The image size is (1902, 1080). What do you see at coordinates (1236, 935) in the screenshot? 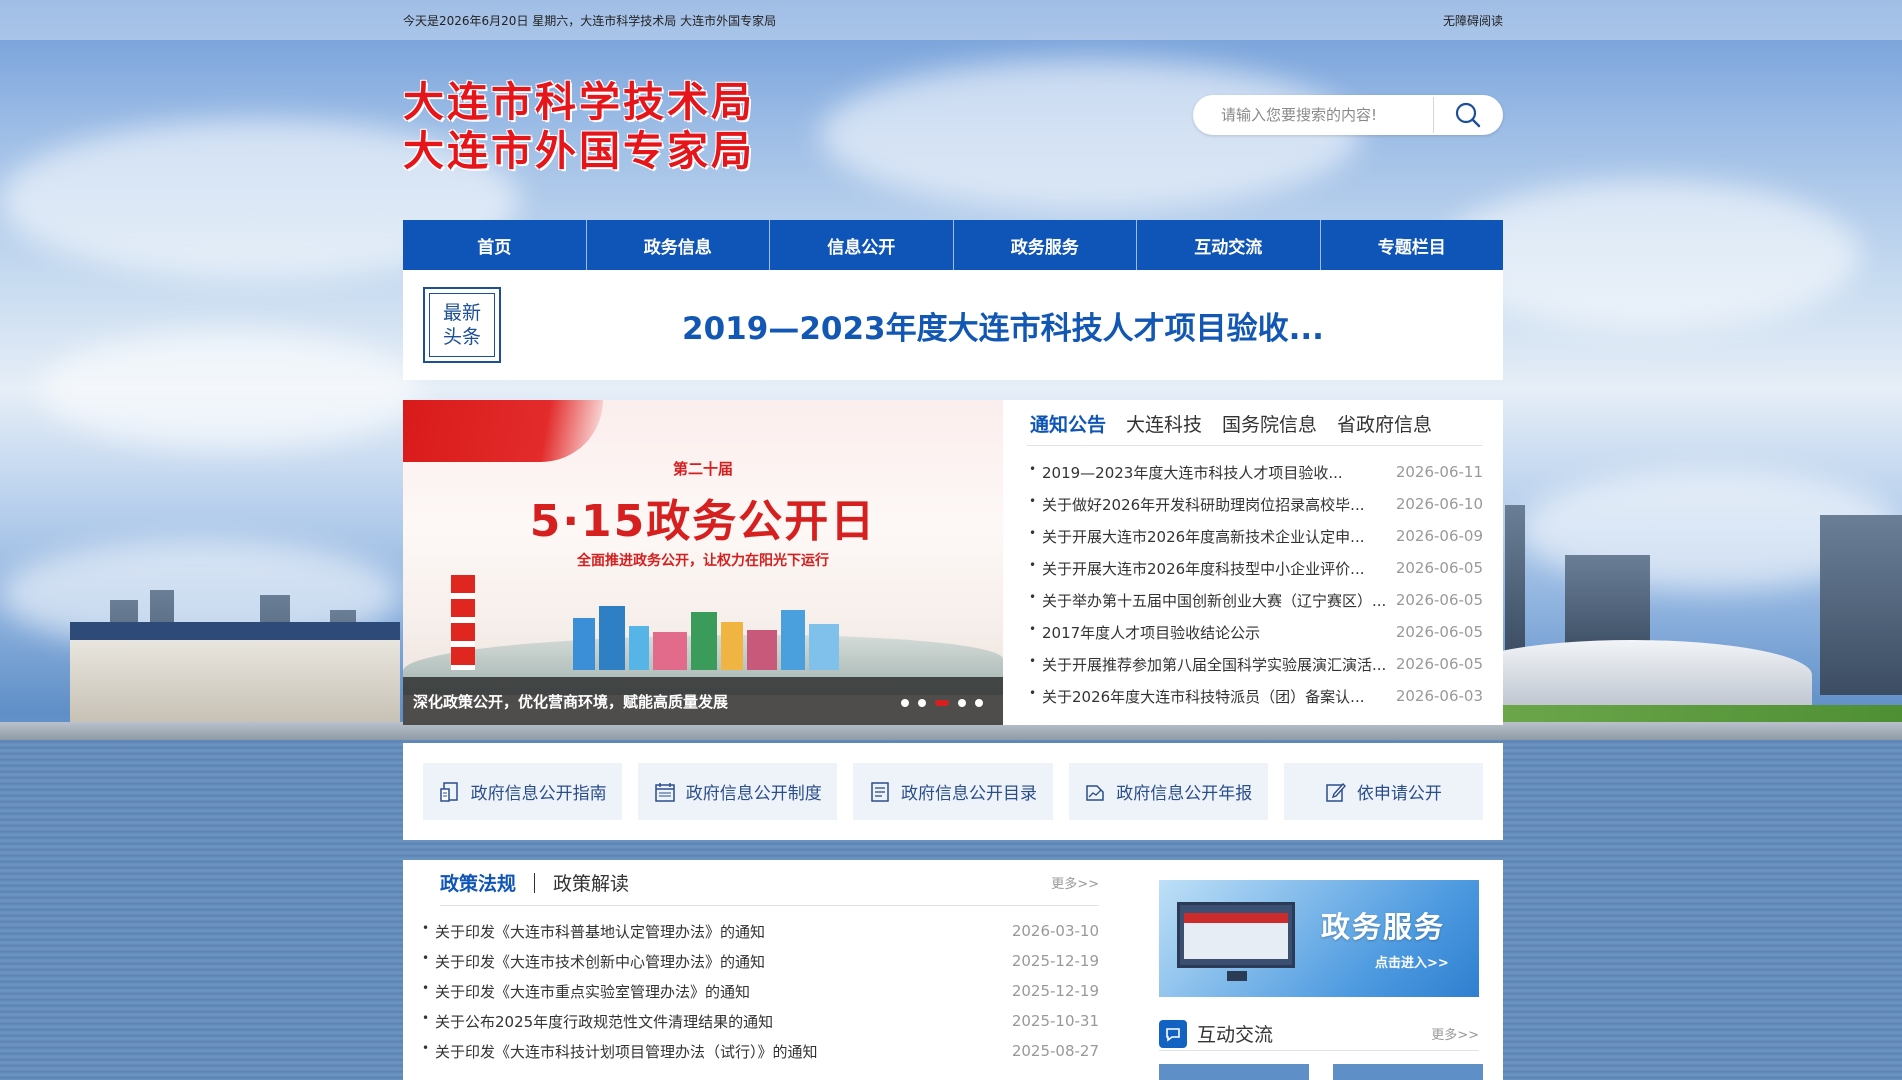
I see `monitor-graphic` at bounding box center [1236, 935].